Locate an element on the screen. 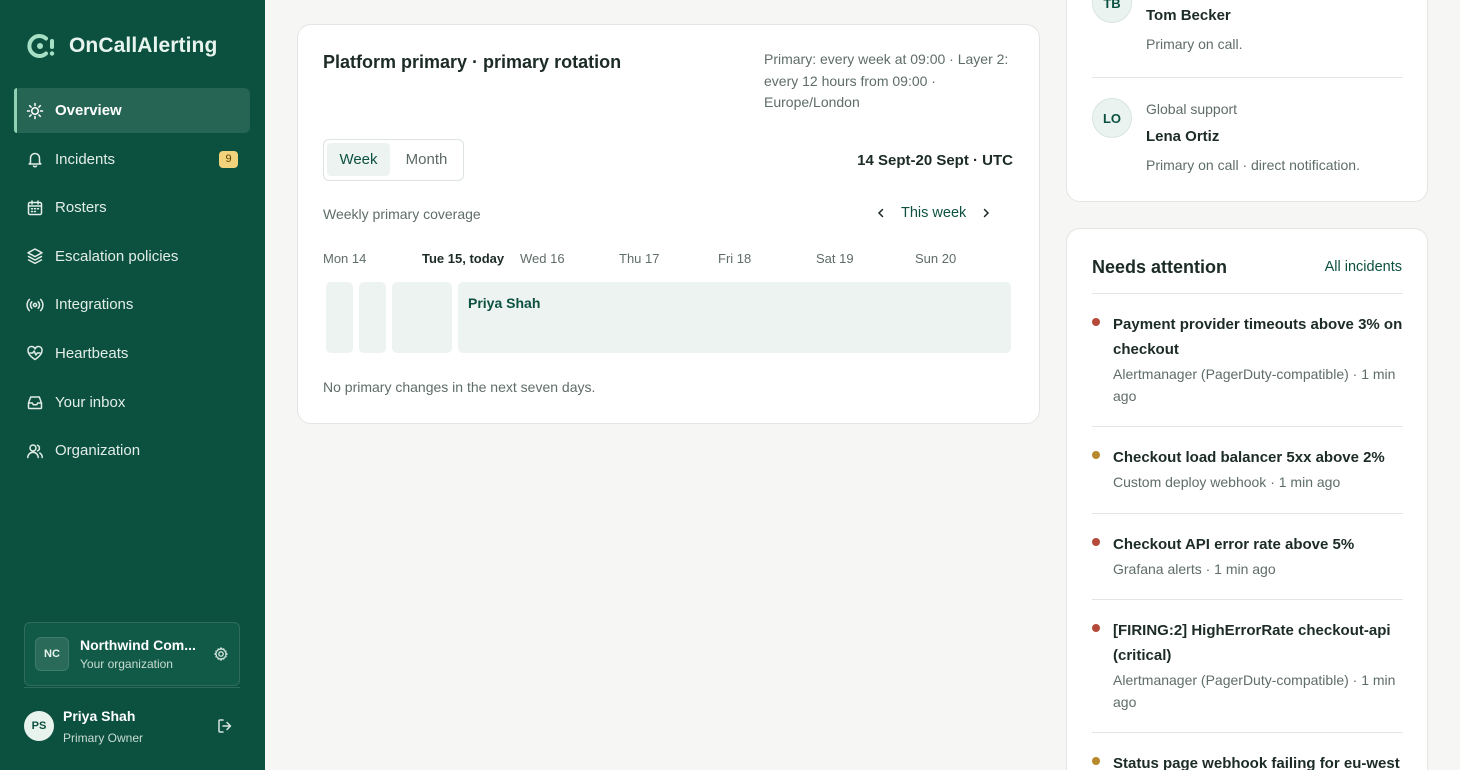 This screenshot has width=1460, height=770. nav-item-escalation-policies: Escalation policies is located at coordinates (132, 256).